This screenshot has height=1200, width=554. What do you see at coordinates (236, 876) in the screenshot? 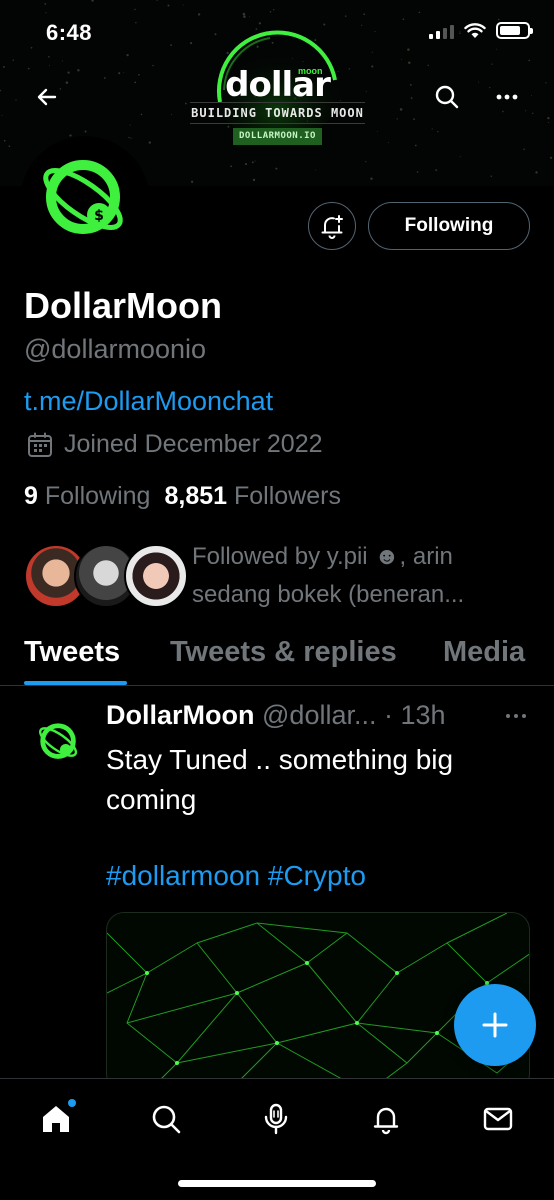
I see `tweet-hashtags: #dollarmoon #Crypto` at bounding box center [236, 876].